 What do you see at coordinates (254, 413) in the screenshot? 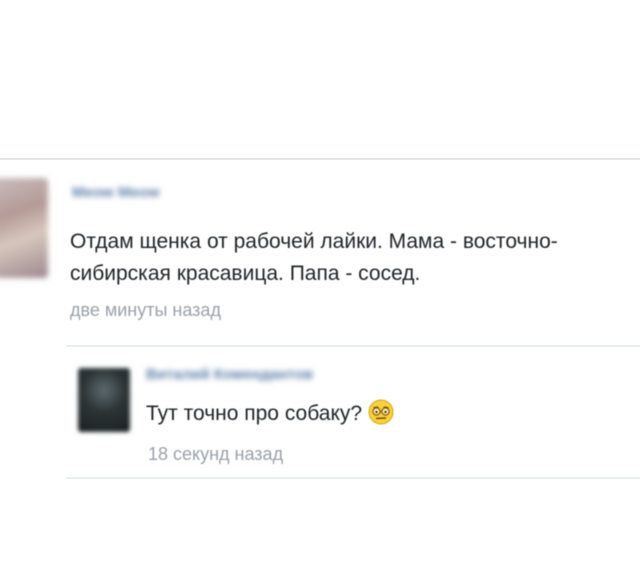
I see `reply-text: Тут точно про собаку?` at bounding box center [254, 413].